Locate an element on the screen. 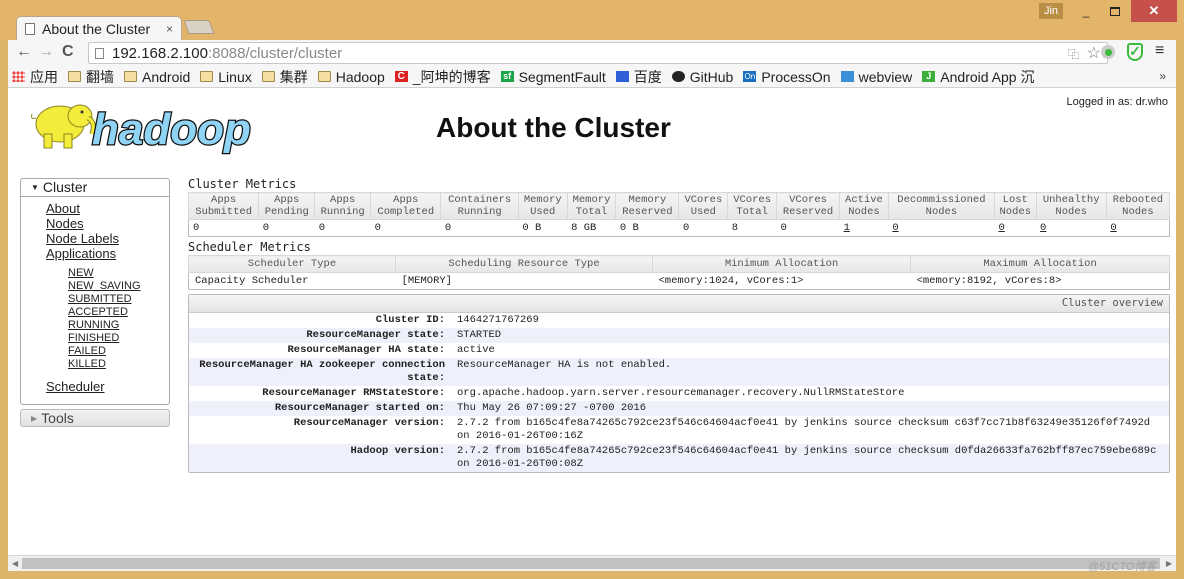 The image size is (1184, 579). sidebar-link-applications: Applications is located at coordinates (107, 253).